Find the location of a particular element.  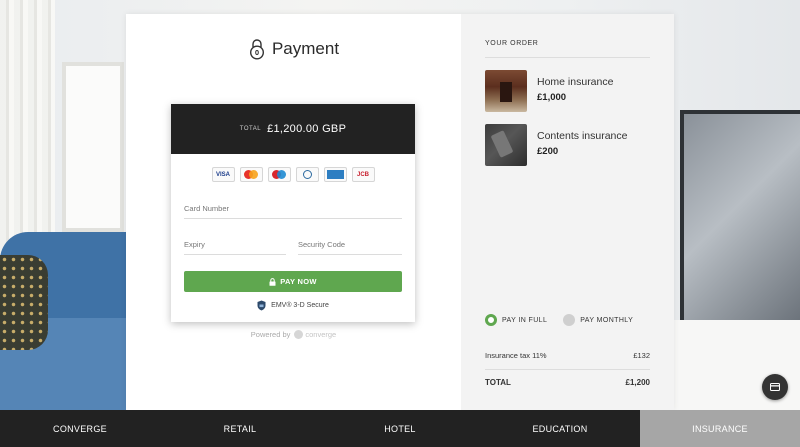

order-item-price: £1,000 is located at coordinates (552, 97).